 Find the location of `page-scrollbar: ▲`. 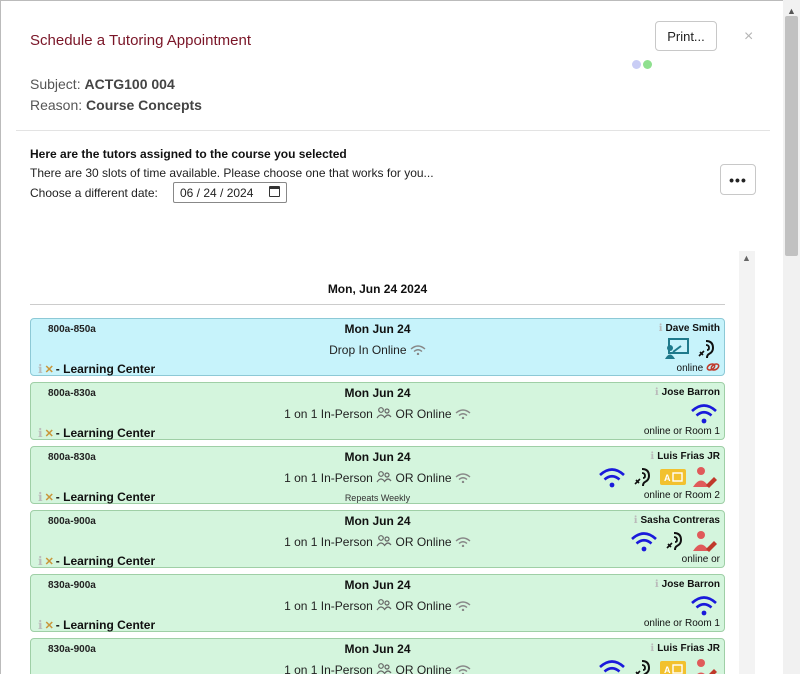

page-scrollbar: ▲ is located at coordinates (791, 337).